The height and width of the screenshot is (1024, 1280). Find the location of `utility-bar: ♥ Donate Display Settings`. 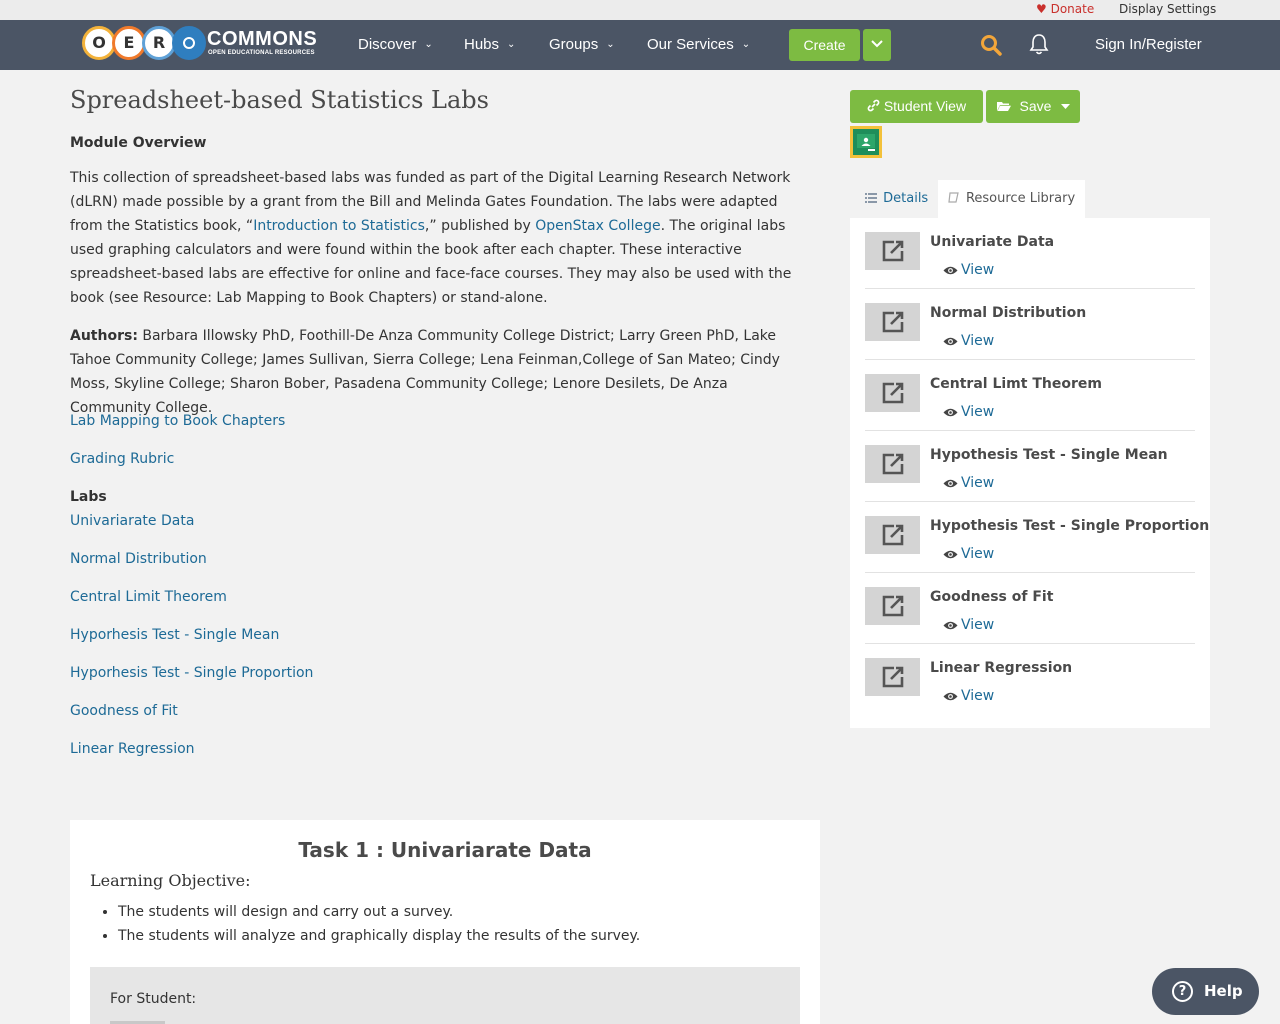

utility-bar: ♥ Donate Display Settings is located at coordinates (640, 10).